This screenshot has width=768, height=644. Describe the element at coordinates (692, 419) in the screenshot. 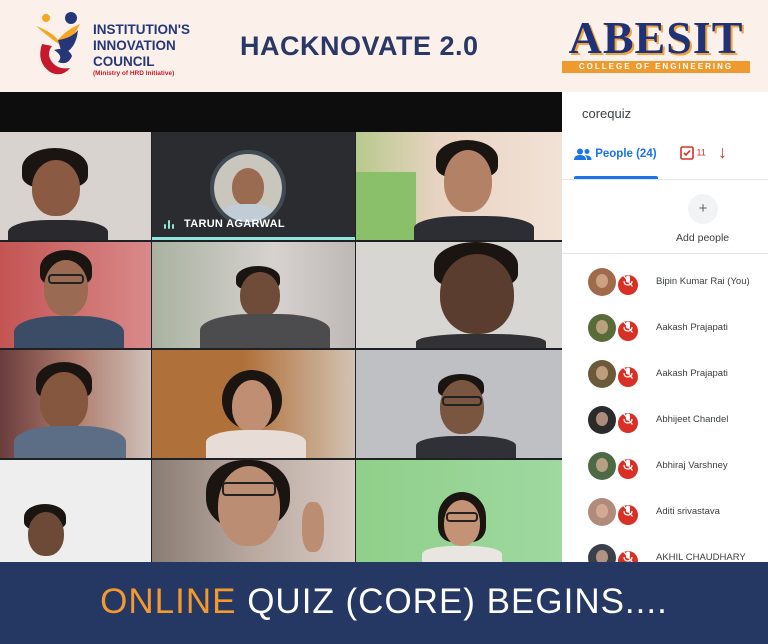

I see `participant-name: Abhijeet Chandel` at that location.